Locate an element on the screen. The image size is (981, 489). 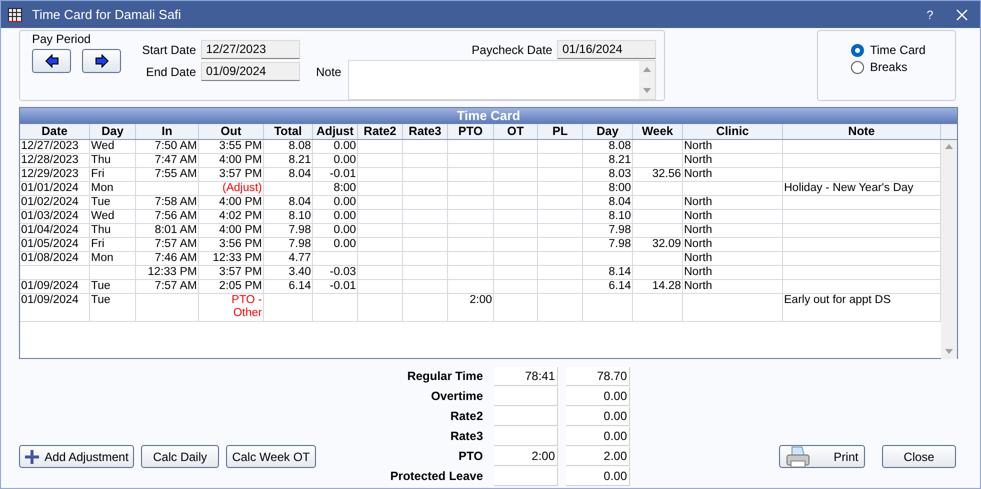
table-cell: 3:55 PM is located at coordinates (240, 146).